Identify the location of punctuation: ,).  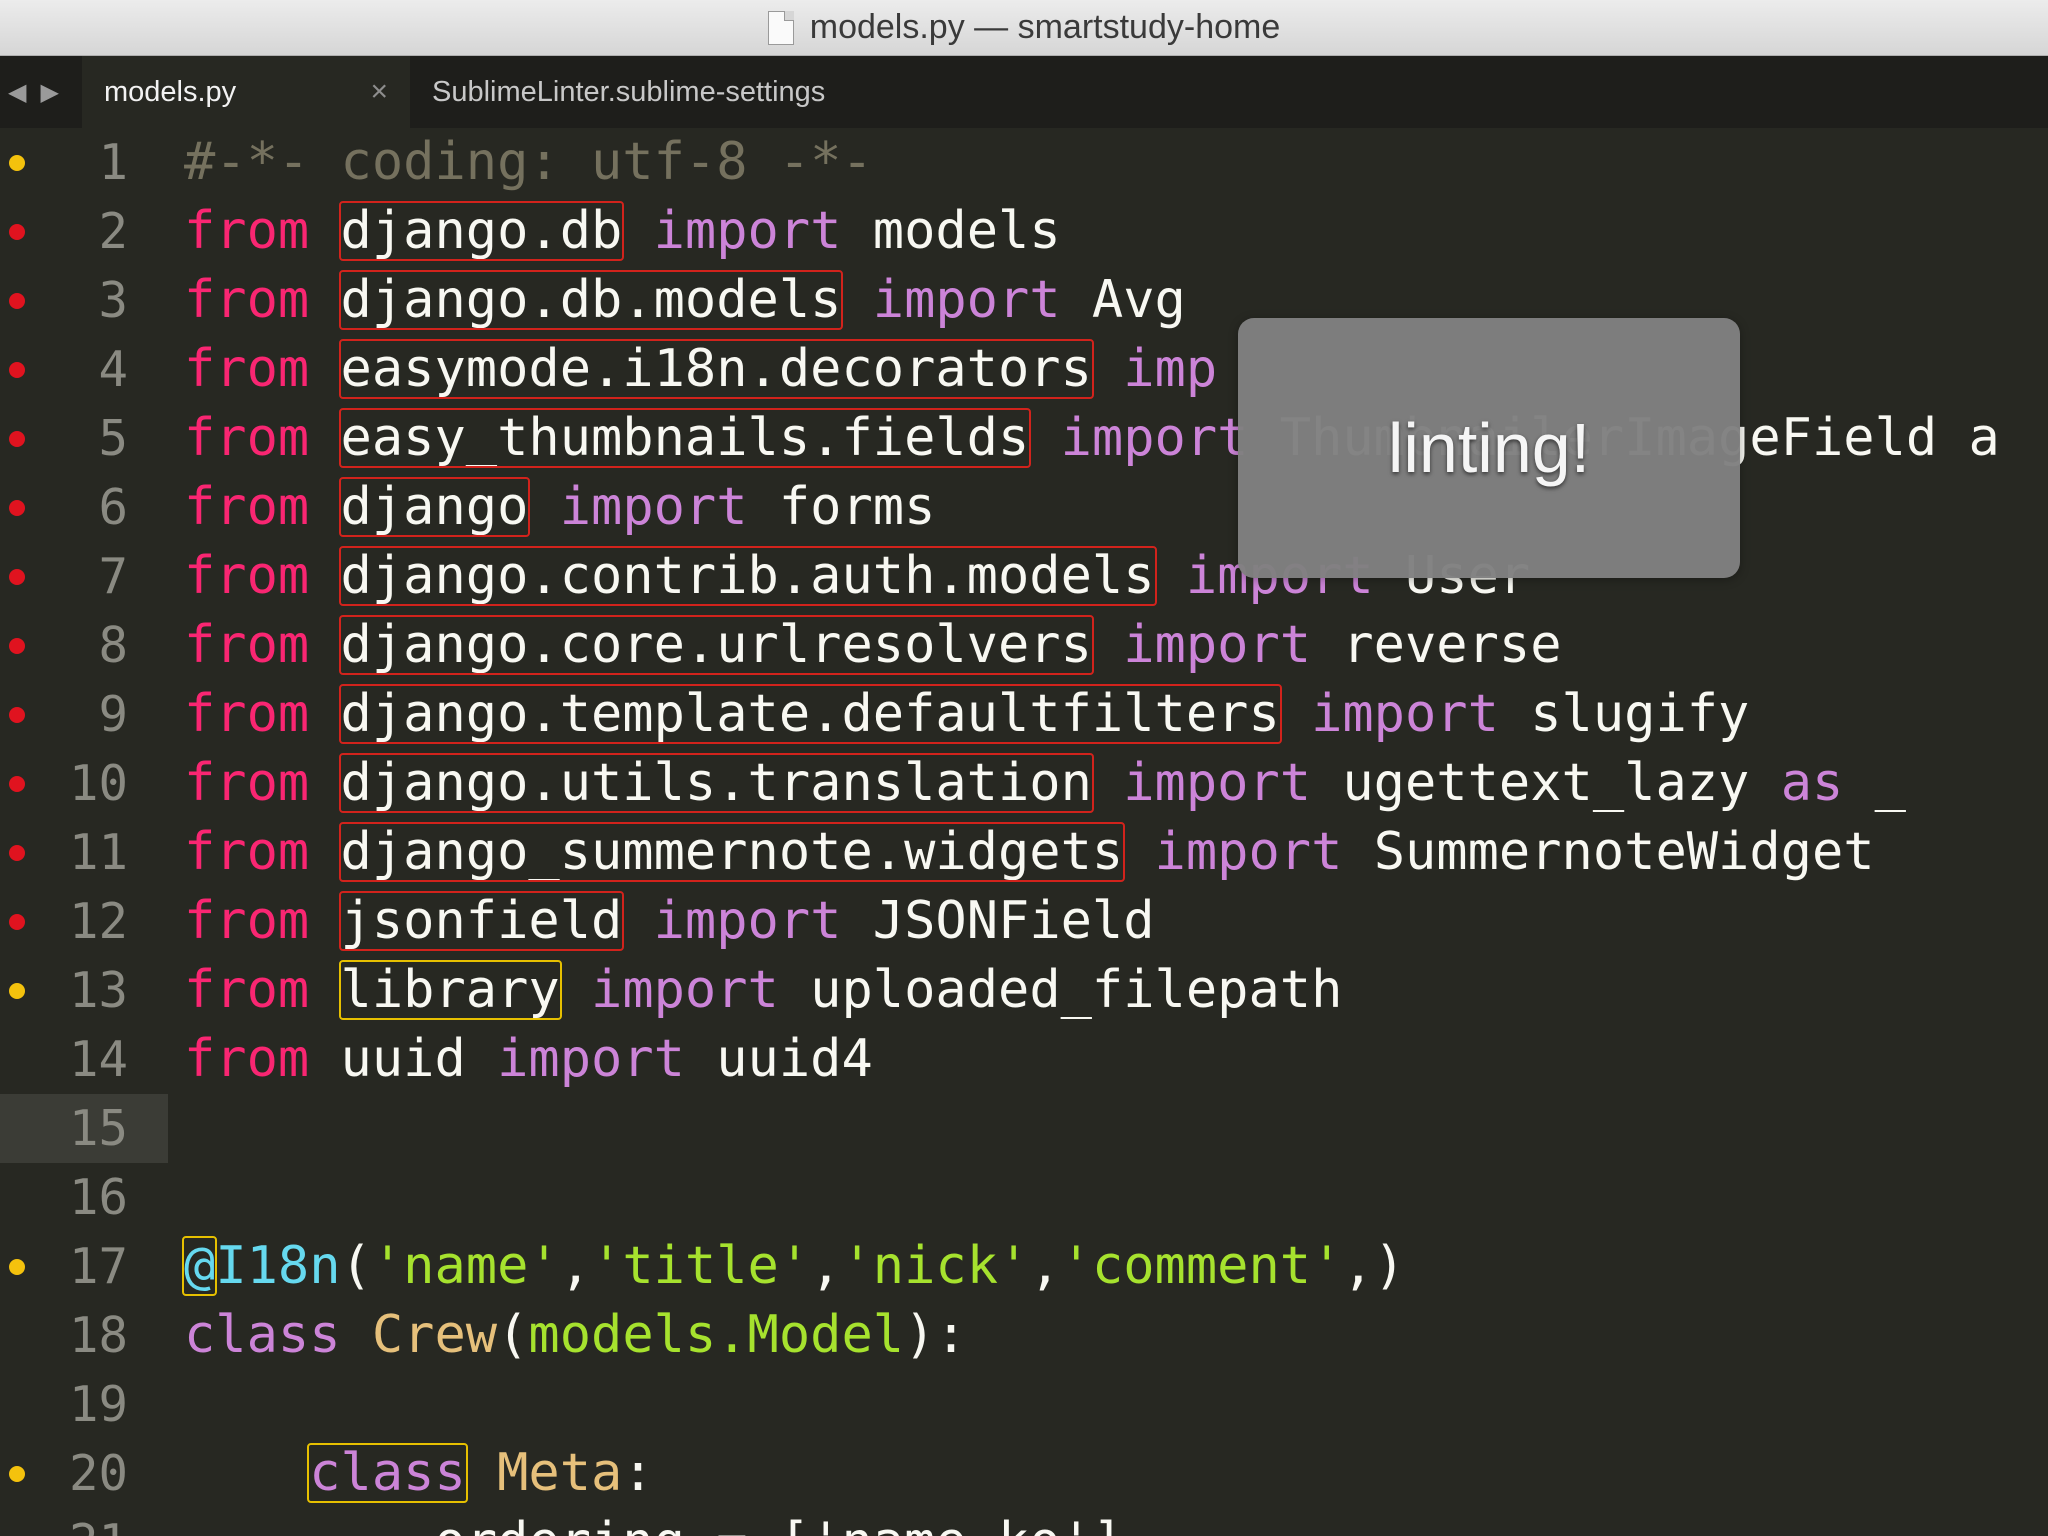
(1374, 1266).